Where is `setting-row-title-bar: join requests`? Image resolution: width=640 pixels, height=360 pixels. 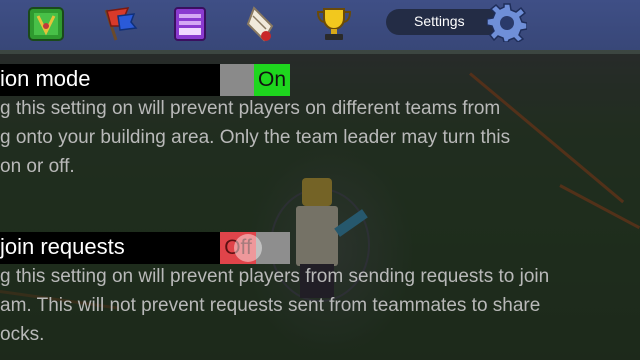 setting-row-title-bar: join requests is located at coordinates (110, 248).